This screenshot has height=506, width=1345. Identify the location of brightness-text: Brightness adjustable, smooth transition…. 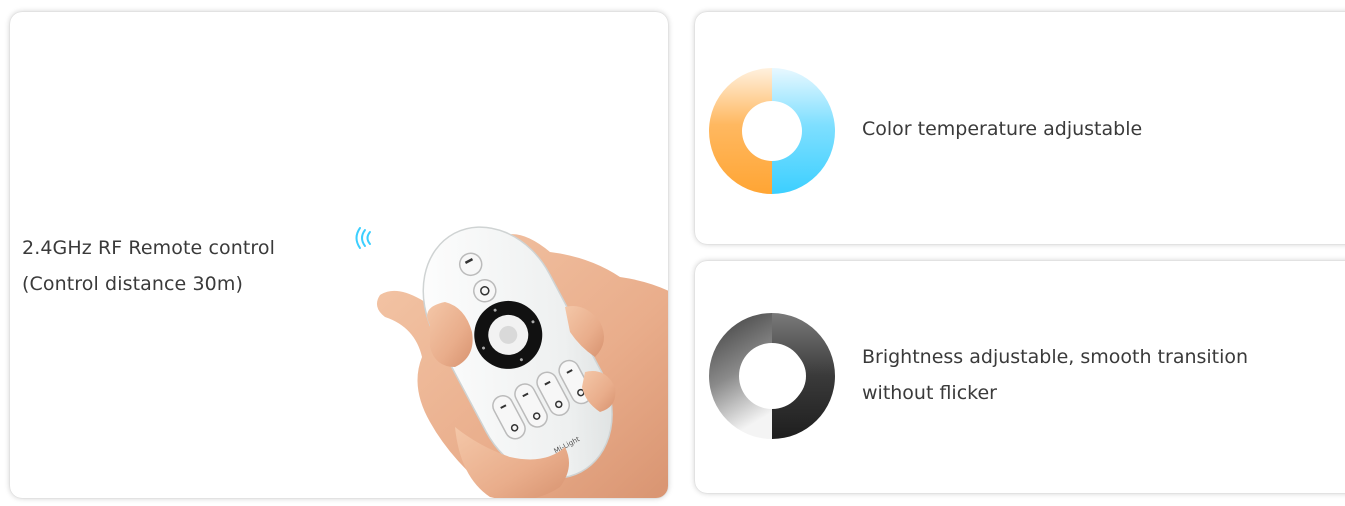
(1103, 375).